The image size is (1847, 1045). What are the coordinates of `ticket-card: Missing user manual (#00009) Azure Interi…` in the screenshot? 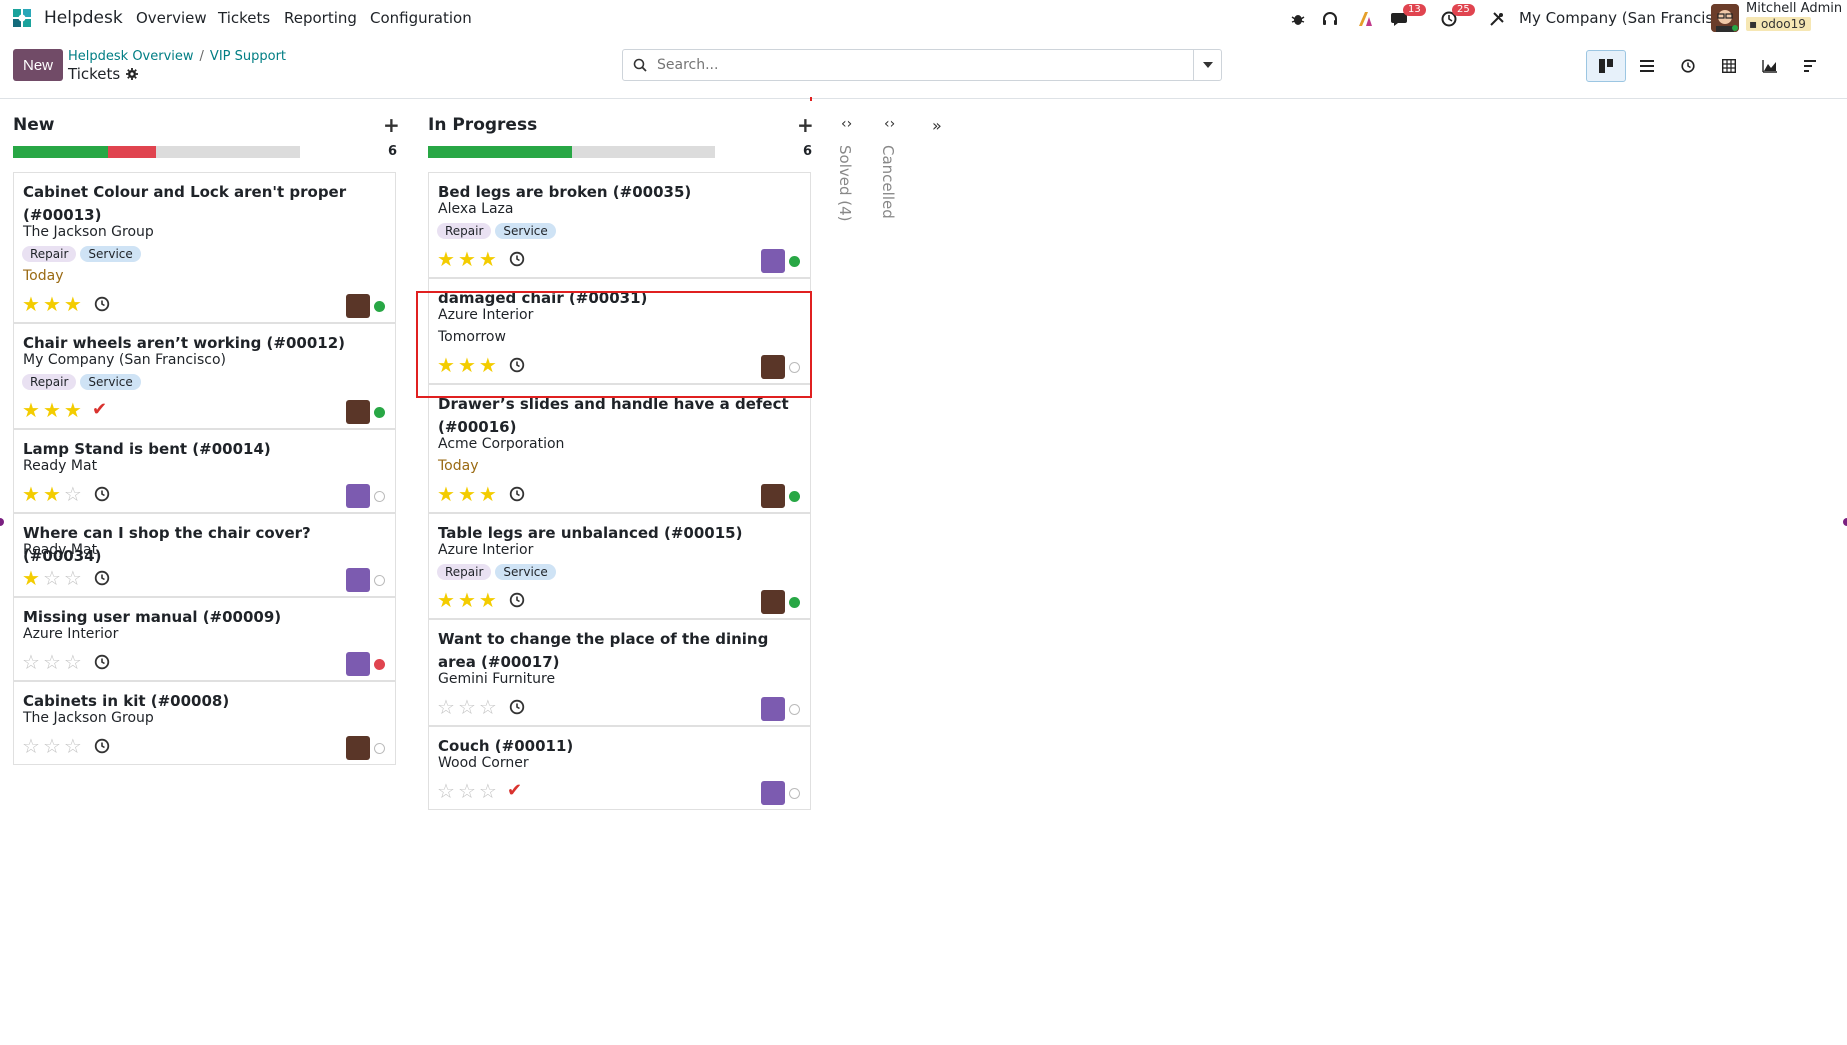 It's located at (204, 639).